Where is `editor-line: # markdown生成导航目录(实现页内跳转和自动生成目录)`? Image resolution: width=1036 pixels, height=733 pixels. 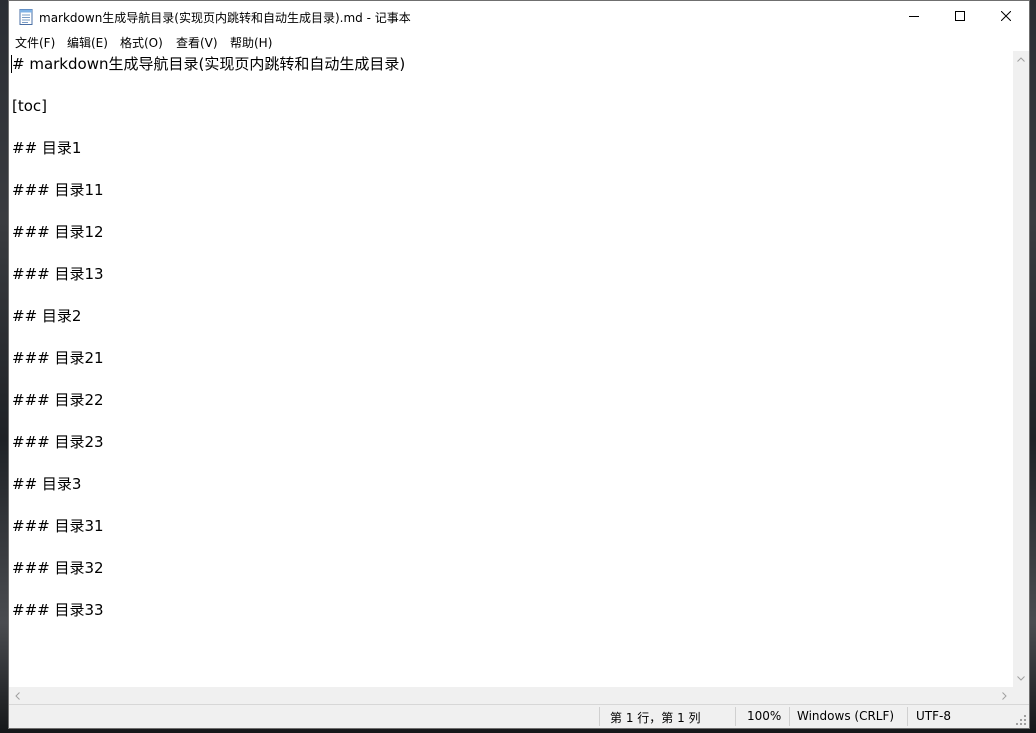
editor-line: # markdown生成导航目录(实现页内跳转和自动生成目录) is located at coordinates (209, 64).